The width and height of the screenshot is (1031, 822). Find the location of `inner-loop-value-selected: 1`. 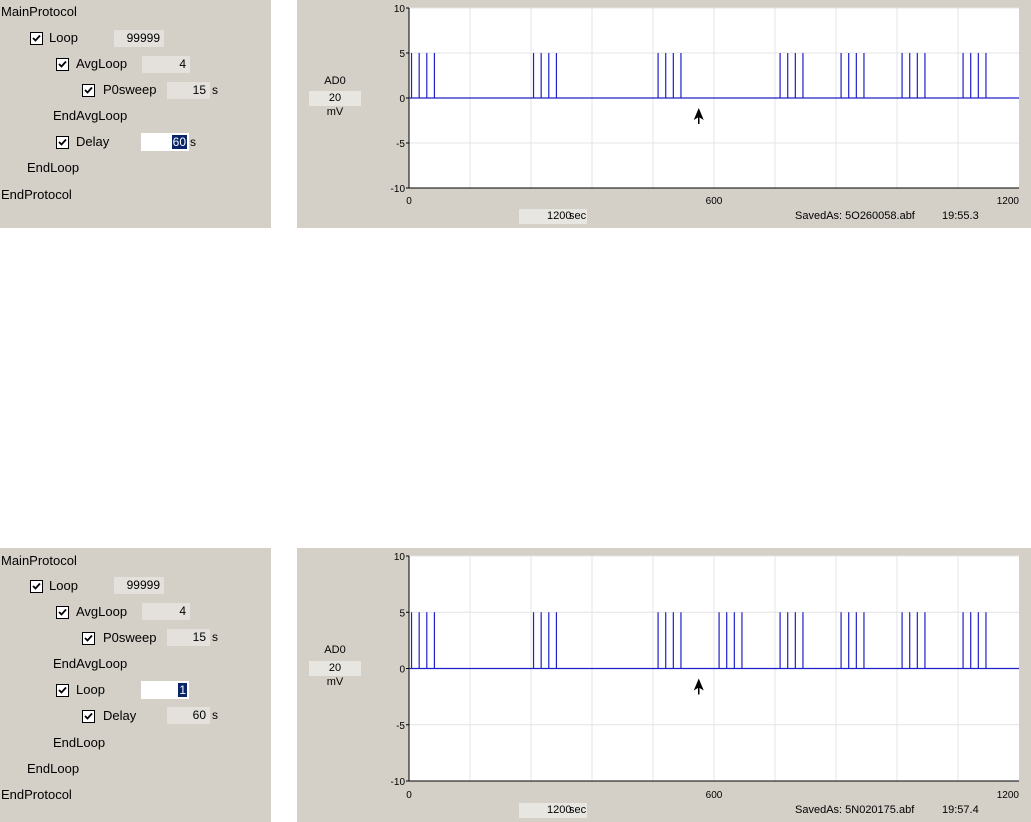

inner-loop-value-selected: 1 is located at coordinates (182, 690).